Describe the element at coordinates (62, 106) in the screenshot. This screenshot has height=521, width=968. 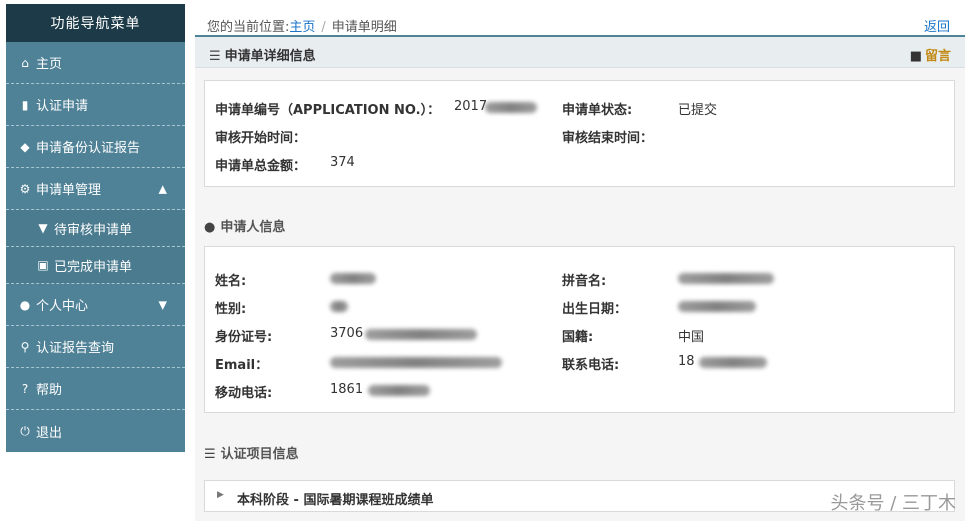
I see `sidebar-item-label: 认证申请` at that location.